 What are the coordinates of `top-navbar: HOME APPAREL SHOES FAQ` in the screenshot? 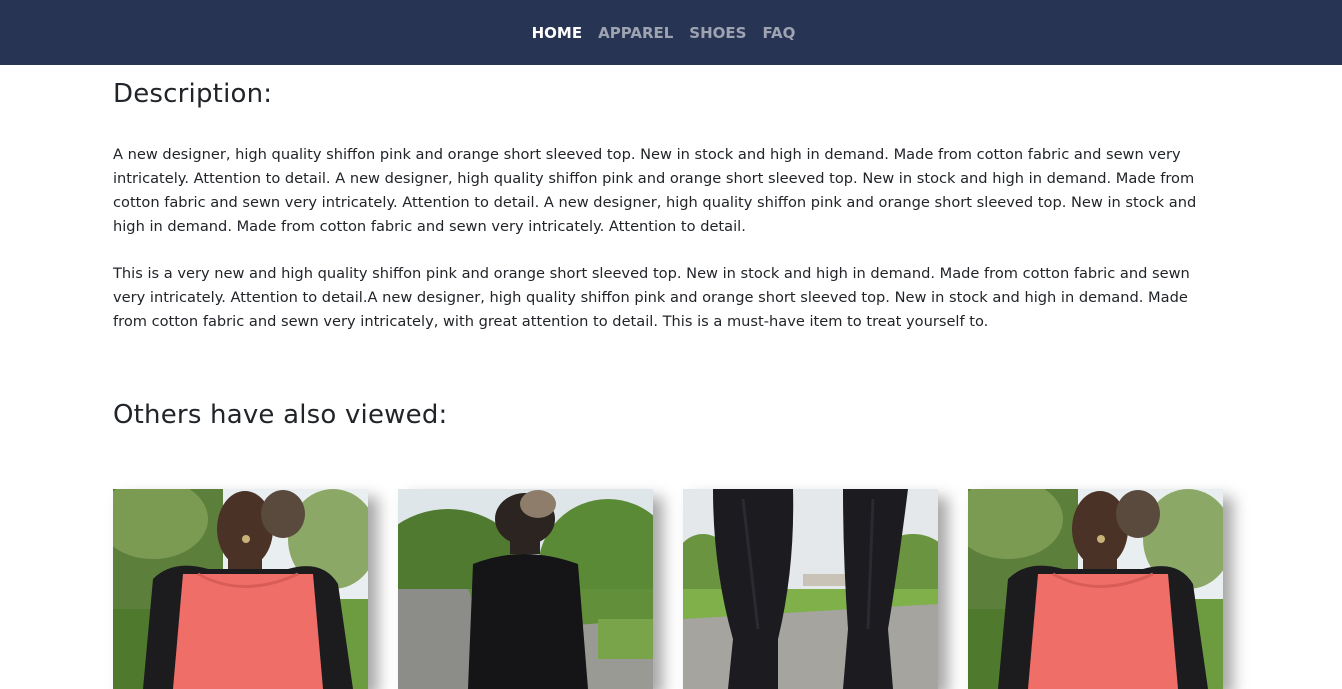 It's located at (671, 32).